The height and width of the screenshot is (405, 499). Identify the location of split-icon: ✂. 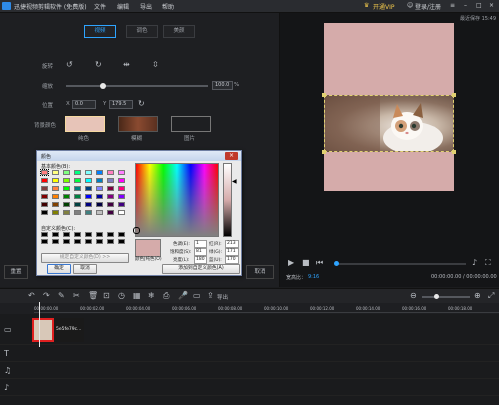
(76, 296).